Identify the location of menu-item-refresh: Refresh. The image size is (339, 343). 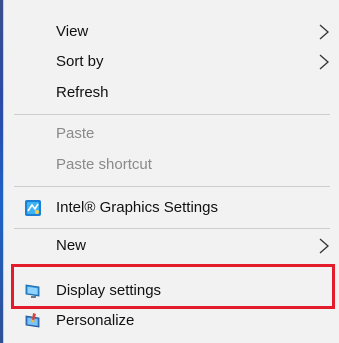
(171, 93).